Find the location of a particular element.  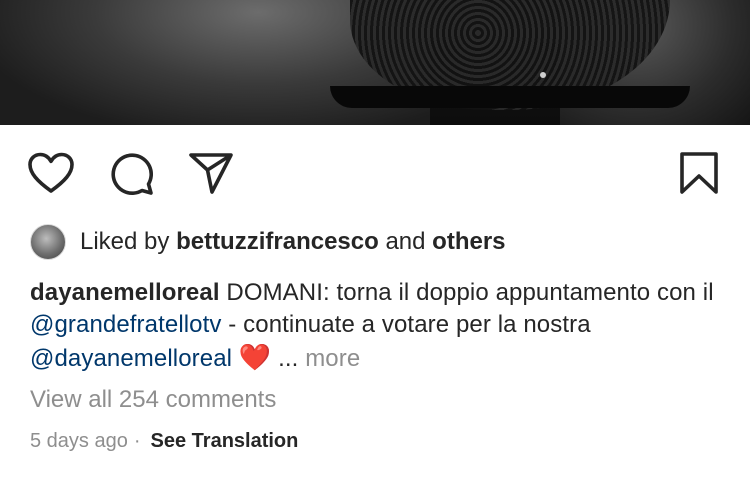

paper-plane-icon is located at coordinates (211, 173).